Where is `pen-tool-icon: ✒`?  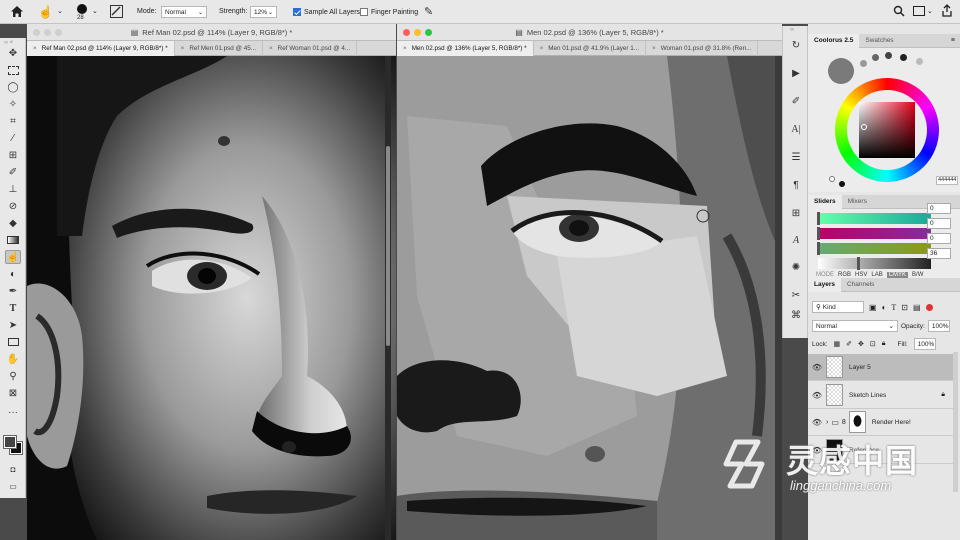
pen-tool-icon: ✒ is located at coordinates (13, 291).